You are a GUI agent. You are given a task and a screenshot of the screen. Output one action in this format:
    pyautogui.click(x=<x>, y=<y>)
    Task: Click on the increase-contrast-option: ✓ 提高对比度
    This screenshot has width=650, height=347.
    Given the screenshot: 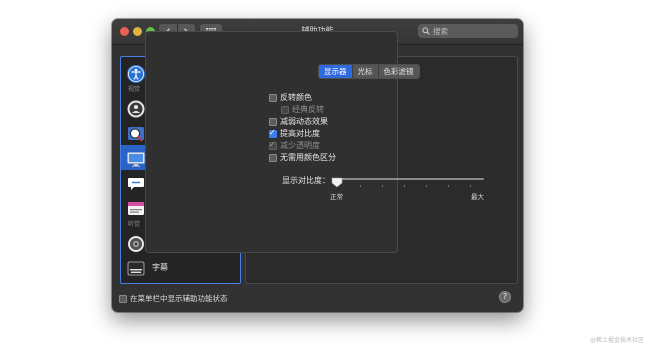 What is the action you would take?
    pyautogui.click(x=294, y=133)
    